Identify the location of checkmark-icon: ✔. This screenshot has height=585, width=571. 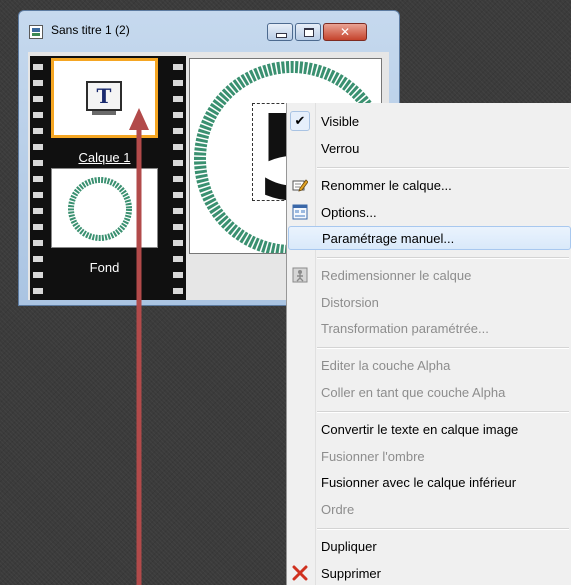
(300, 121).